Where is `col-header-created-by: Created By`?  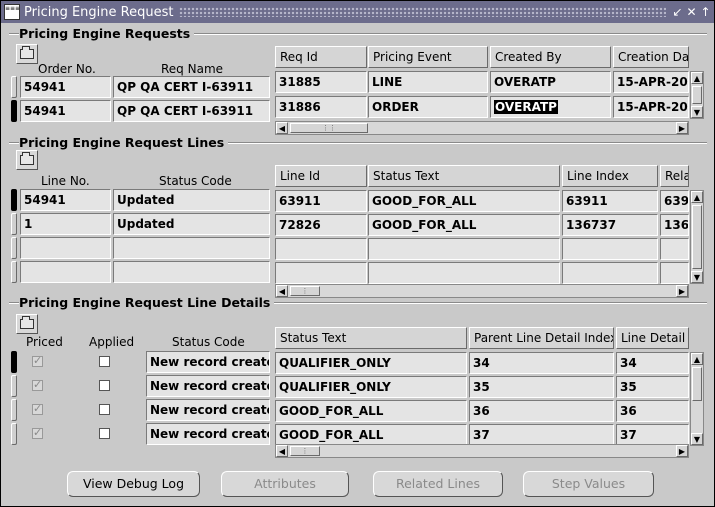 col-header-created-by: Created By is located at coordinates (550, 57).